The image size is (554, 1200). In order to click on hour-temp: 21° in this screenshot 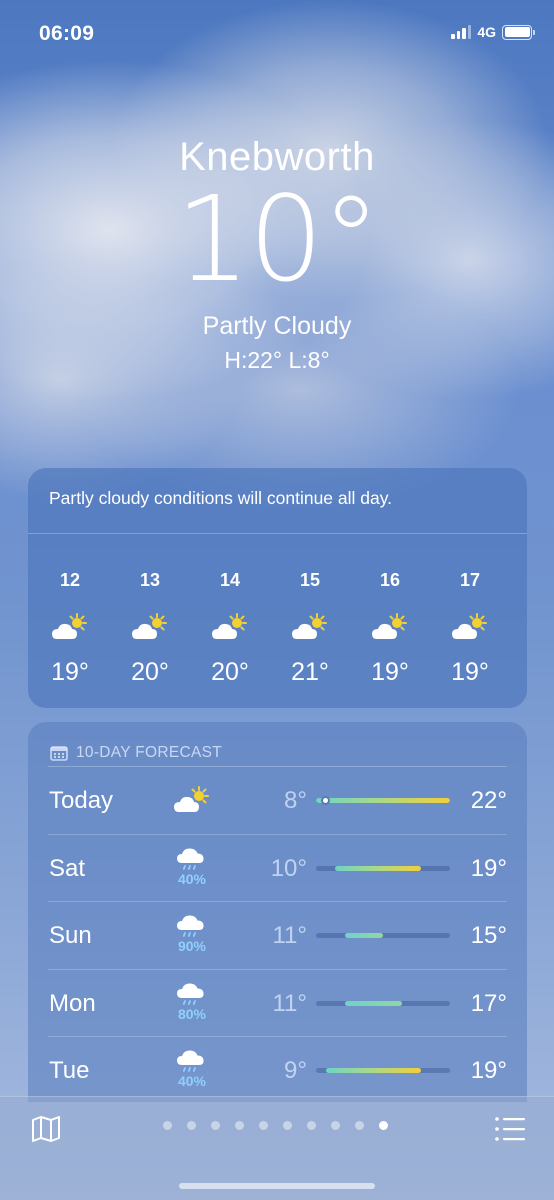, I will do `click(310, 672)`.